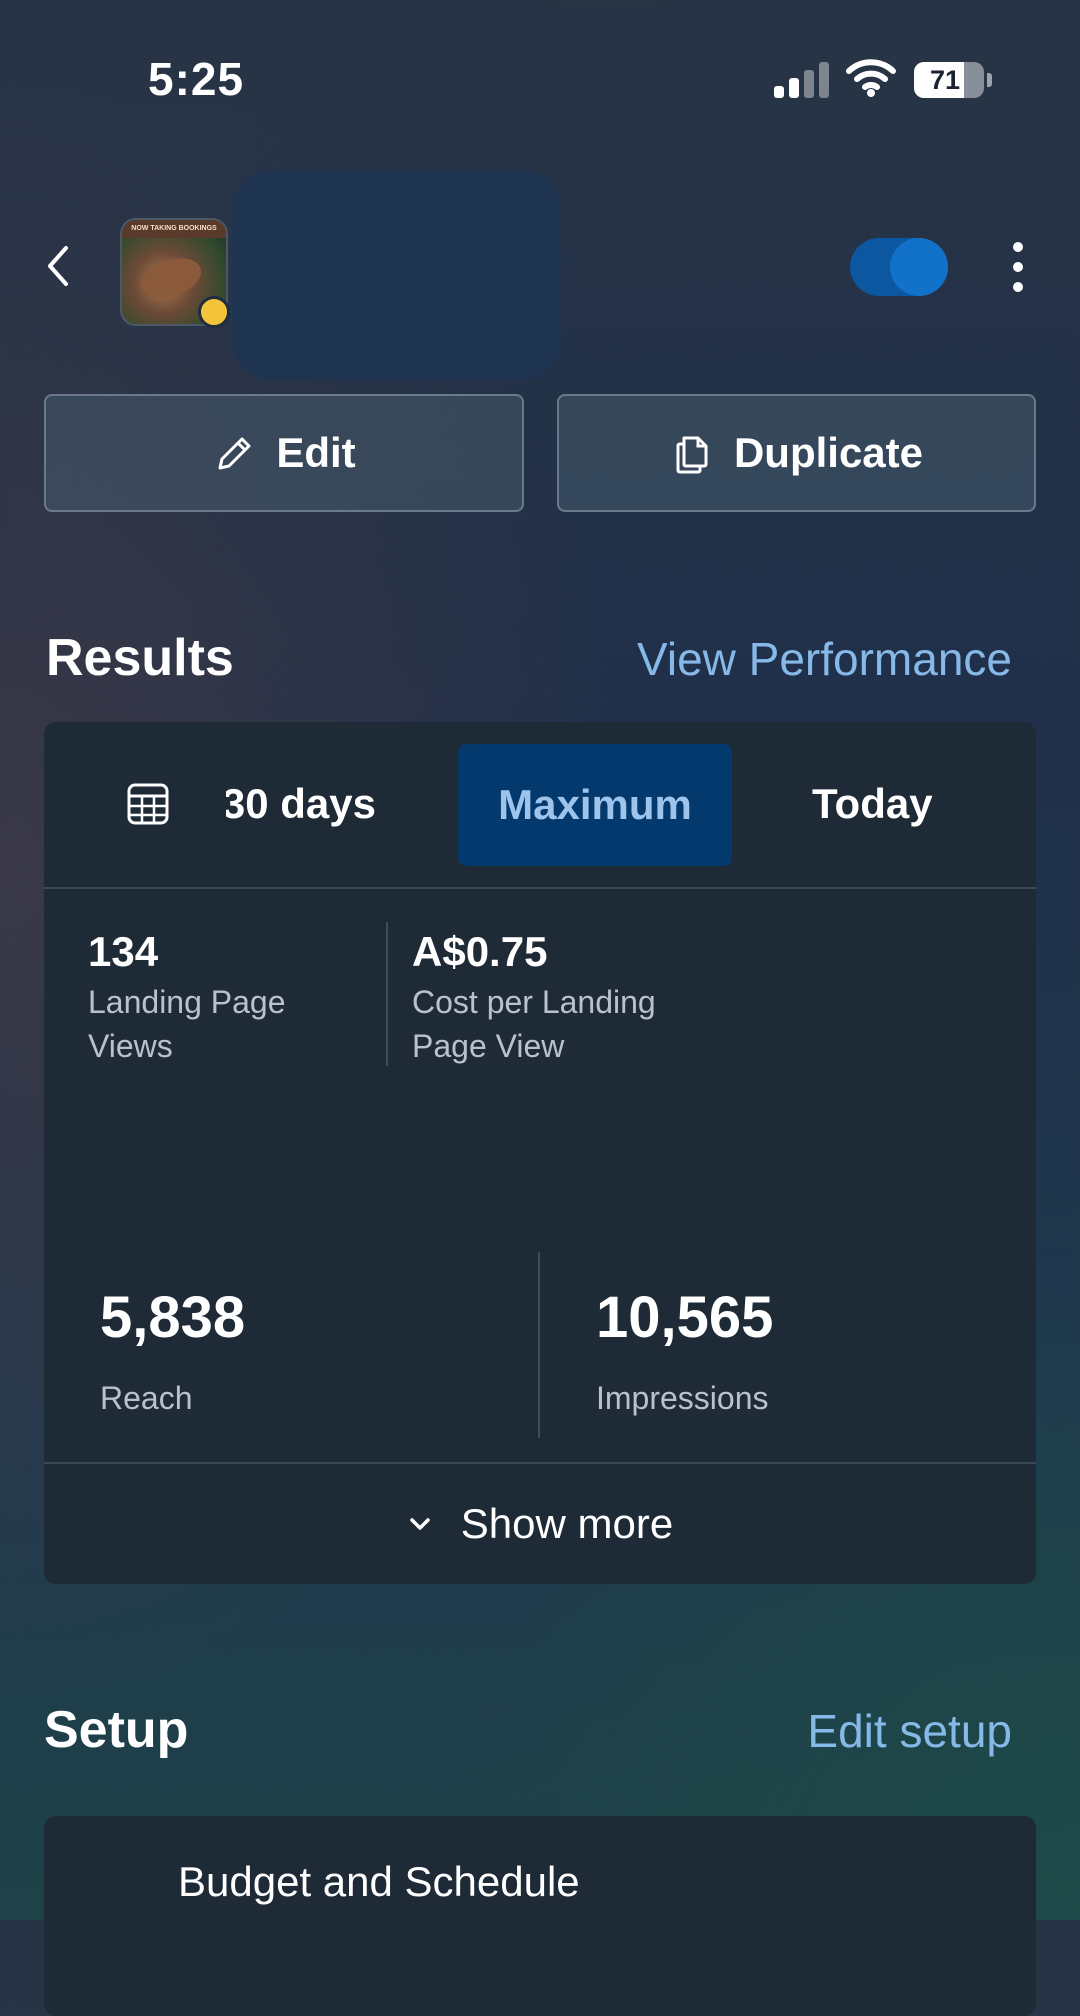 This screenshot has width=1080, height=2016. Describe the element at coordinates (540, 888) in the screenshot. I see `tabs-divider` at that location.